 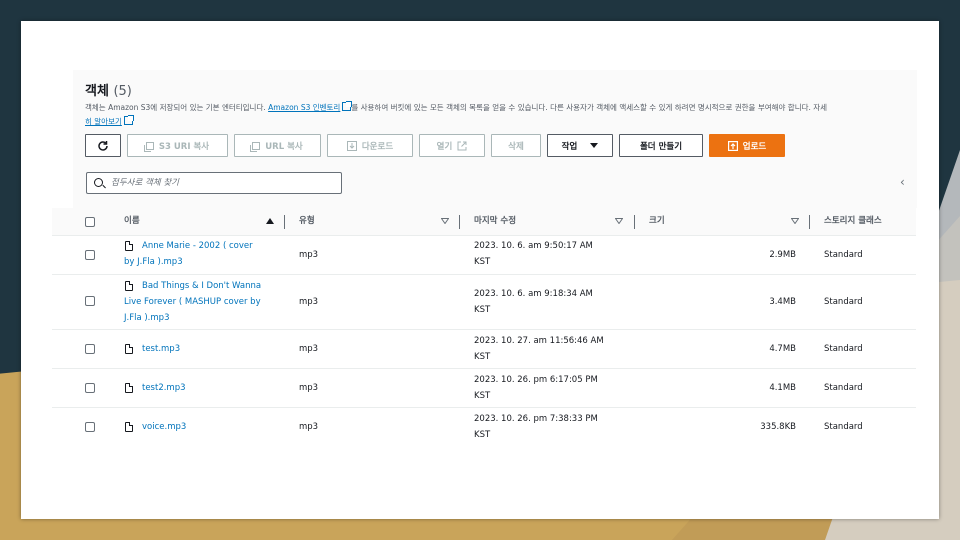 I want to click on refresh-button, so click(x=103, y=145).